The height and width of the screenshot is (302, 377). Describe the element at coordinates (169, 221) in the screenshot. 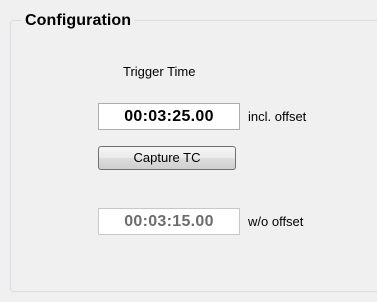

I see `trigger-time-wo-offset-field` at that location.